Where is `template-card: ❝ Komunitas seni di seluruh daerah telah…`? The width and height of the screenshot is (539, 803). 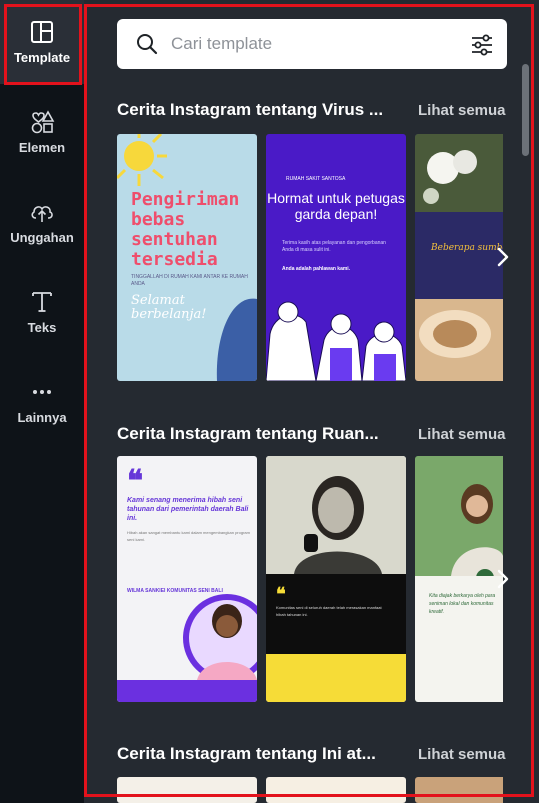 template-card: ❝ Komunitas seni di seluruh daerah telah… is located at coordinates (336, 579).